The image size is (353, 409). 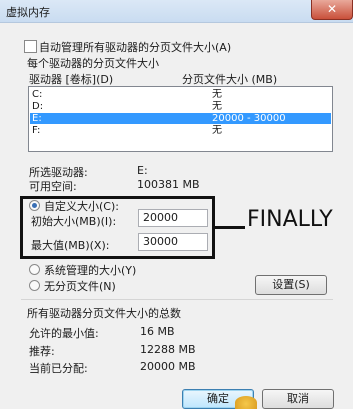 What do you see at coordinates (176, 11) in the screenshot?
I see `title-bar: 虚拟内存 ✕` at bounding box center [176, 11].